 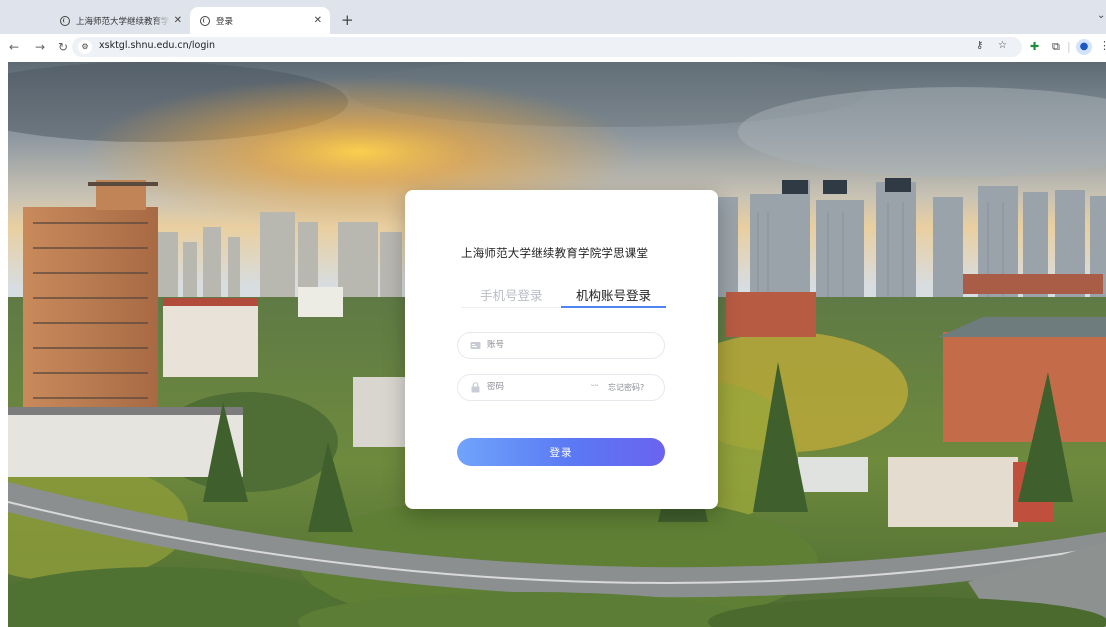 I want to click on password-key-icon: ⚷, so click(x=979, y=45).